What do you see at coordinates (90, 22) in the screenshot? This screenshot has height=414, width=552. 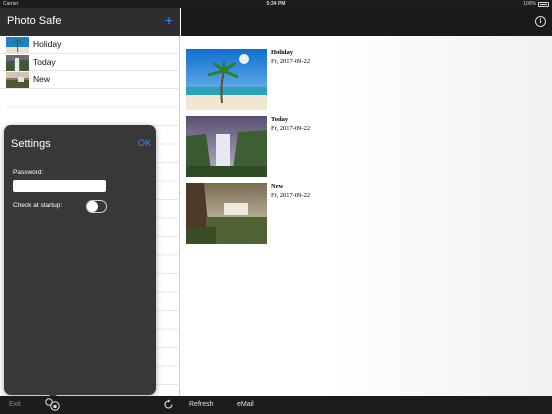 I see `album-nav-bar: Photo Safe +` at bounding box center [90, 22].